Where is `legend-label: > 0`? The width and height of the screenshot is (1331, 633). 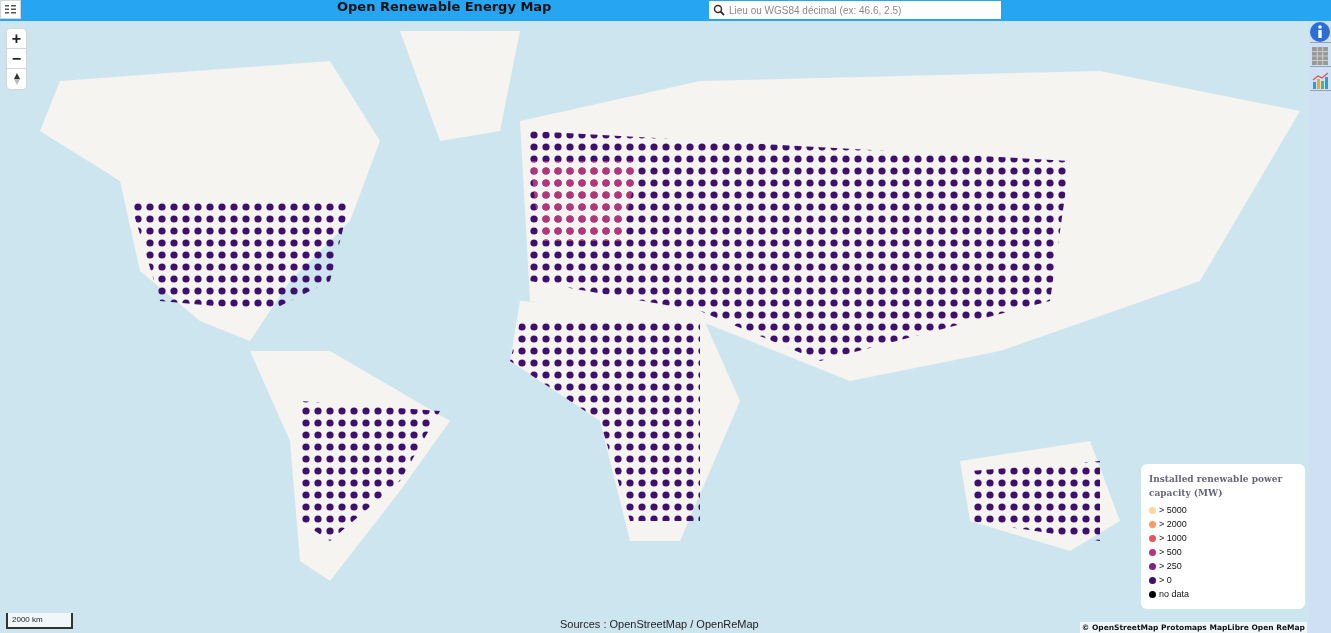 legend-label: > 0 is located at coordinates (1165, 580).